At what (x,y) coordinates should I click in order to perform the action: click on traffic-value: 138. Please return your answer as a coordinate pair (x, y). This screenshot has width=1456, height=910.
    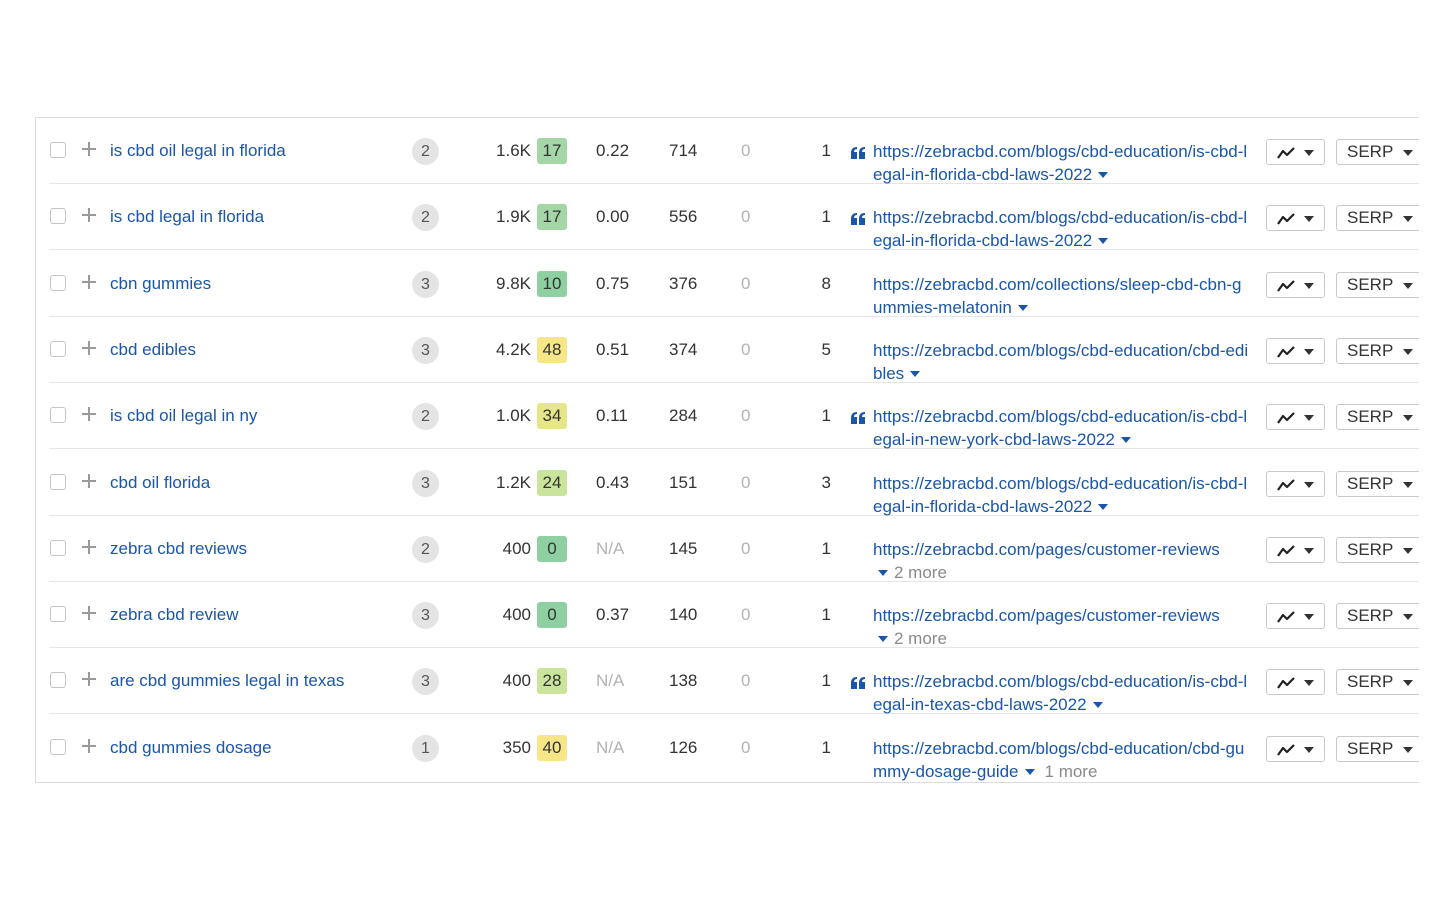
    Looking at the image, I should click on (683, 681).